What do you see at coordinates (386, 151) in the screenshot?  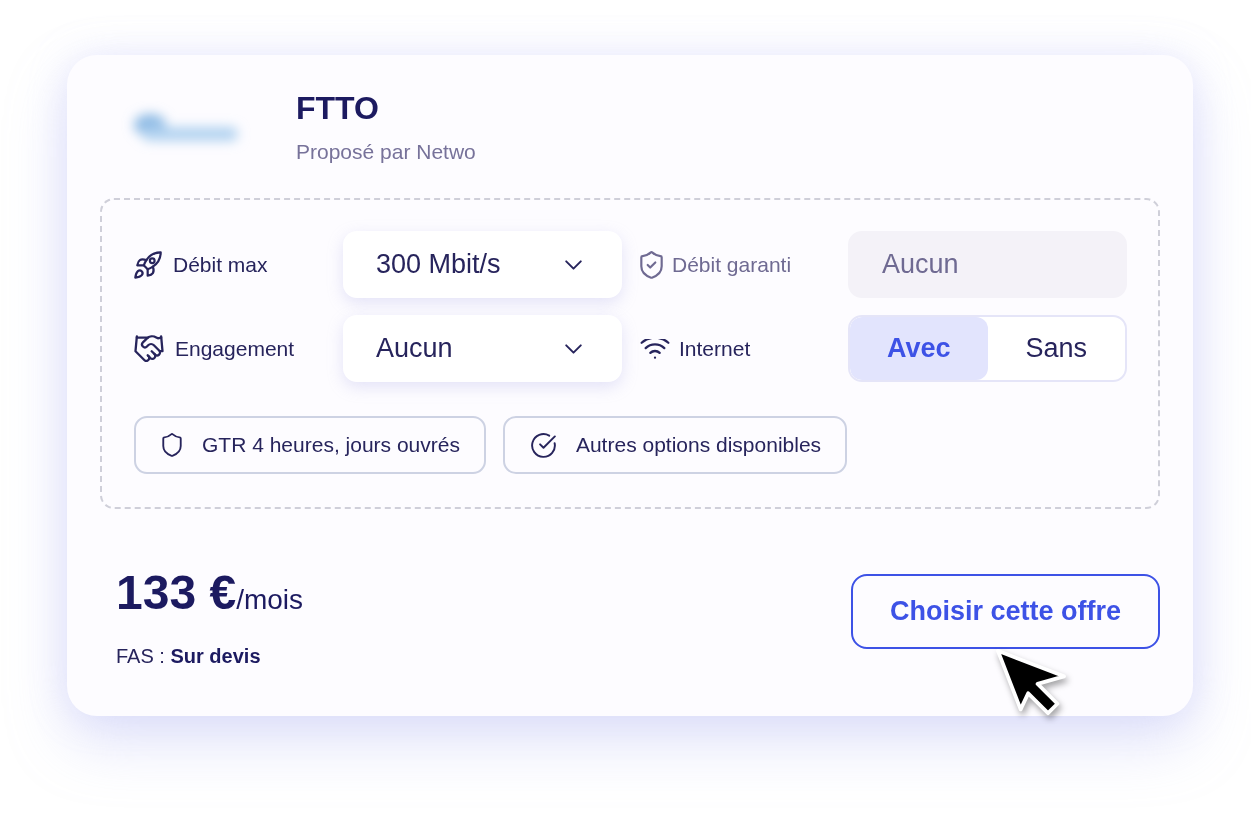 I see `provider-text: Proposé par Netwo` at bounding box center [386, 151].